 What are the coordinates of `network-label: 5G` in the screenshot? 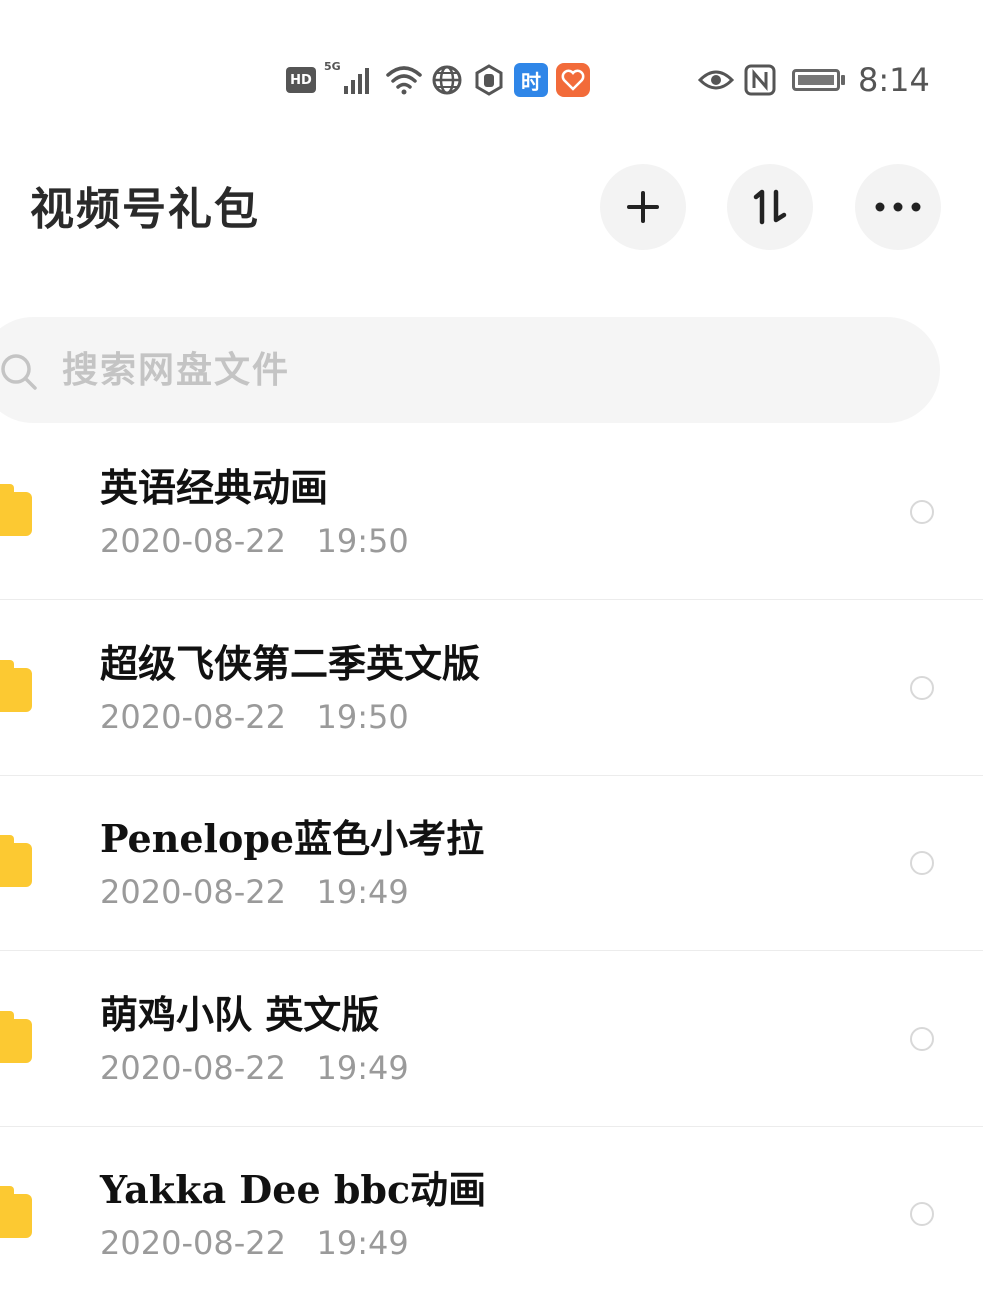 It's located at (332, 66).